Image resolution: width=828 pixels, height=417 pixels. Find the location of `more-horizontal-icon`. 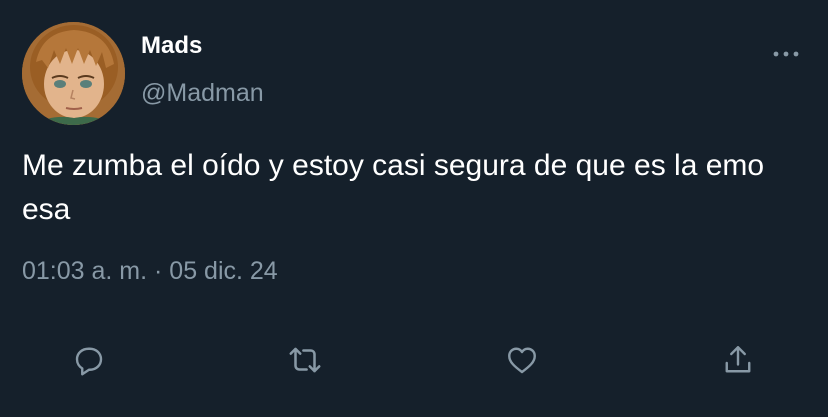

more-horizontal-icon is located at coordinates (786, 54).